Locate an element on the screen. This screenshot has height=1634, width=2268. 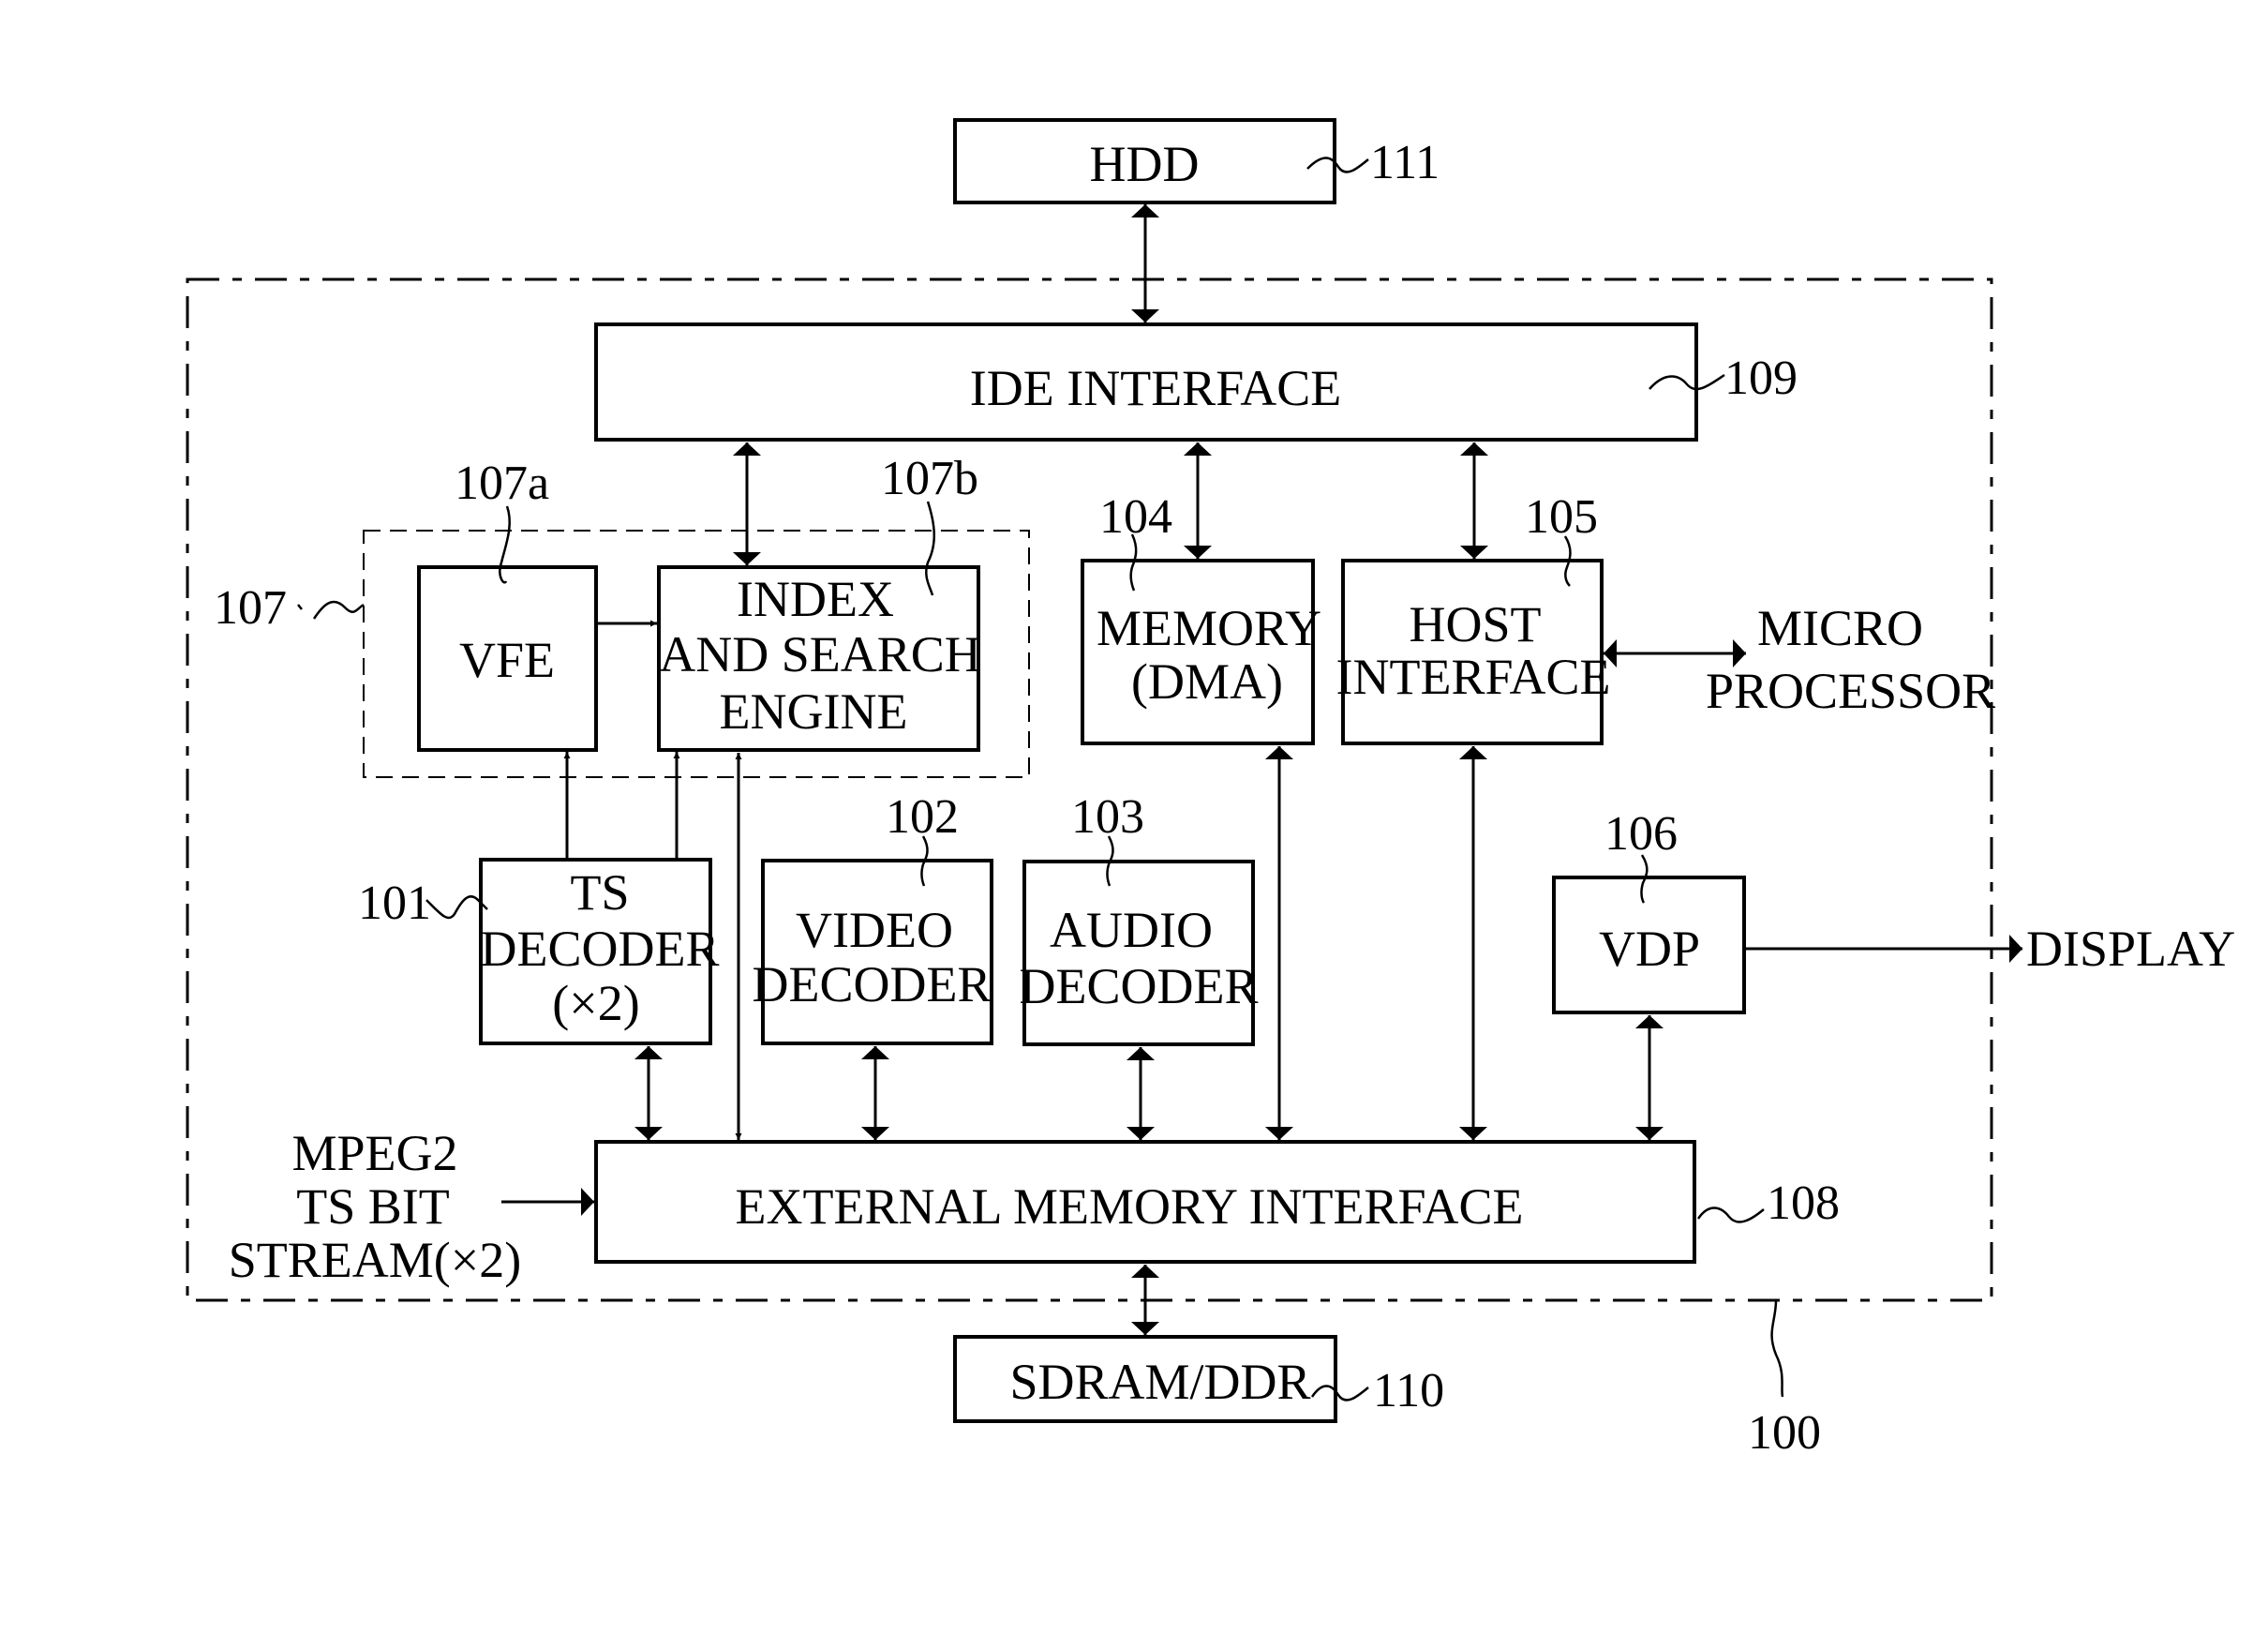
video-ref: 102 is located at coordinates (923, 817).